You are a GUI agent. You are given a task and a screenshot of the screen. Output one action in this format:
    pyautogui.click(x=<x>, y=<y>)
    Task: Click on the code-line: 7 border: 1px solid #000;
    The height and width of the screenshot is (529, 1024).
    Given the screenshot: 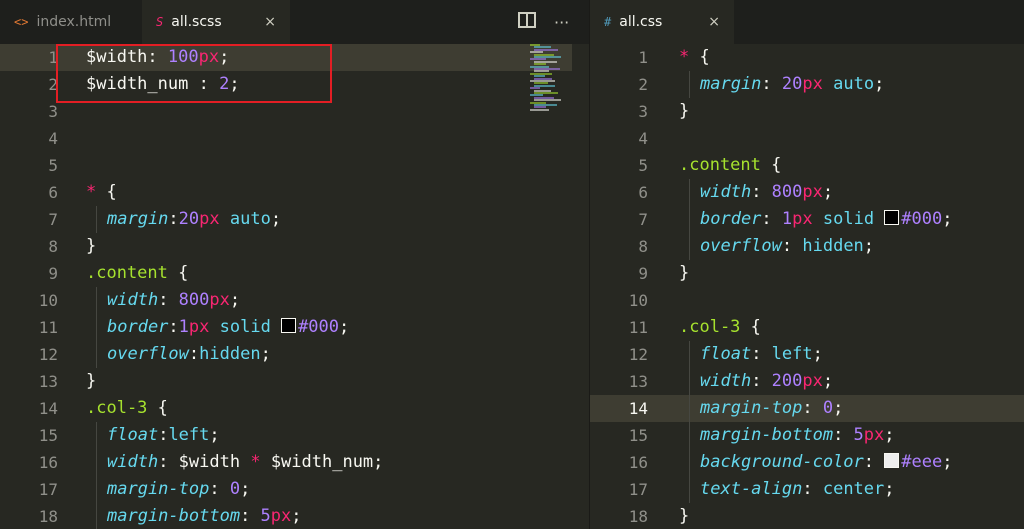 What is the action you would take?
    pyautogui.click(x=807, y=219)
    